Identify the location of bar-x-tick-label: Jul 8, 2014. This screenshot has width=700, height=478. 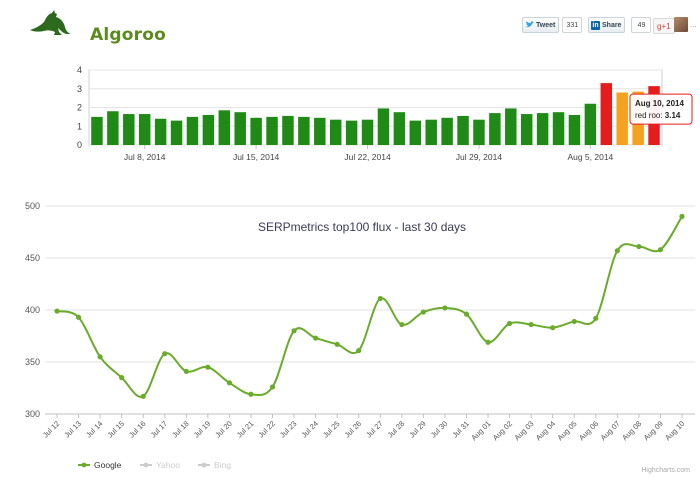
(145, 157).